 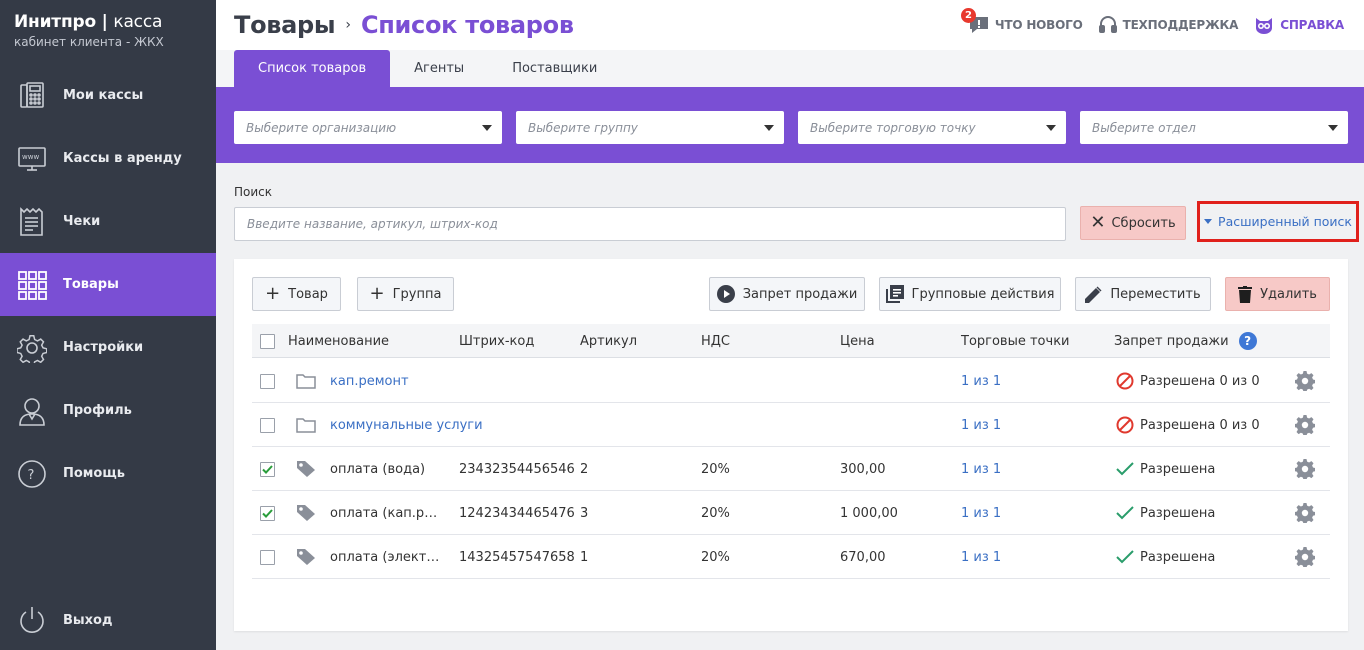 What do you see at coordinates (1288, 294) in the screenshot?
I see `delete-label: Удалить` at bounding box center [1288, 294].